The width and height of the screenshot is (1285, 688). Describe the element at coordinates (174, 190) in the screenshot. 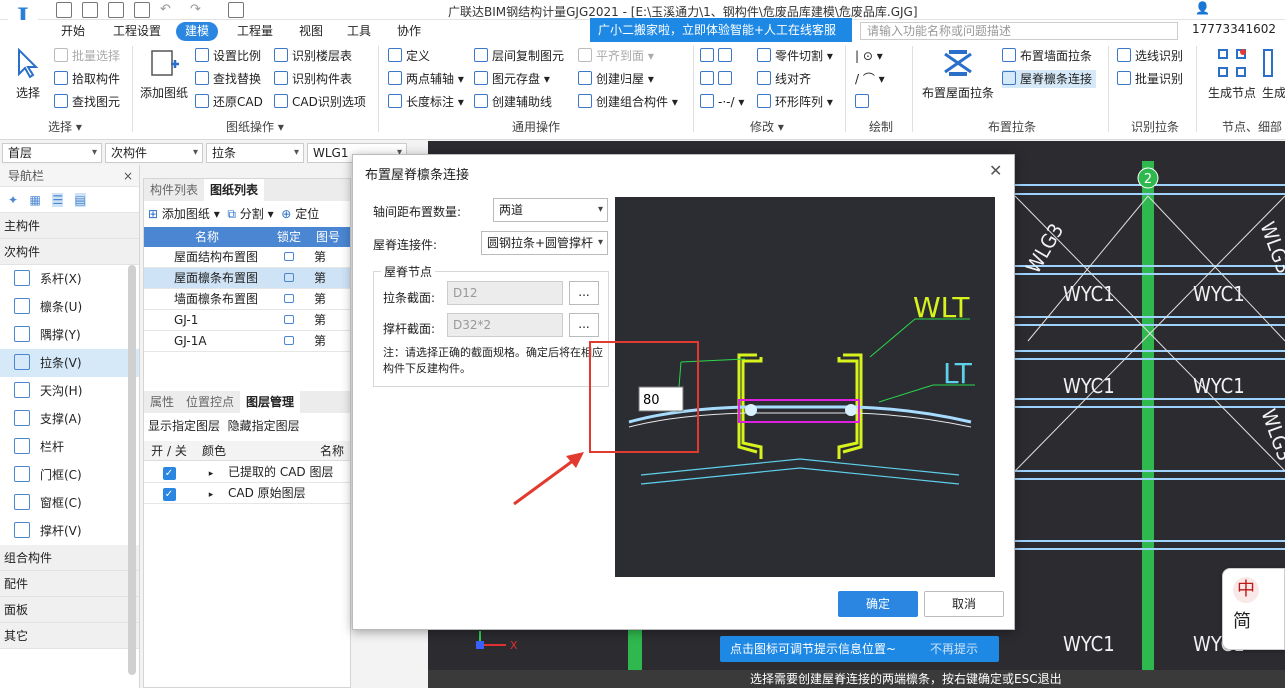

I see `tab-component-list: 构件列表` at that location.